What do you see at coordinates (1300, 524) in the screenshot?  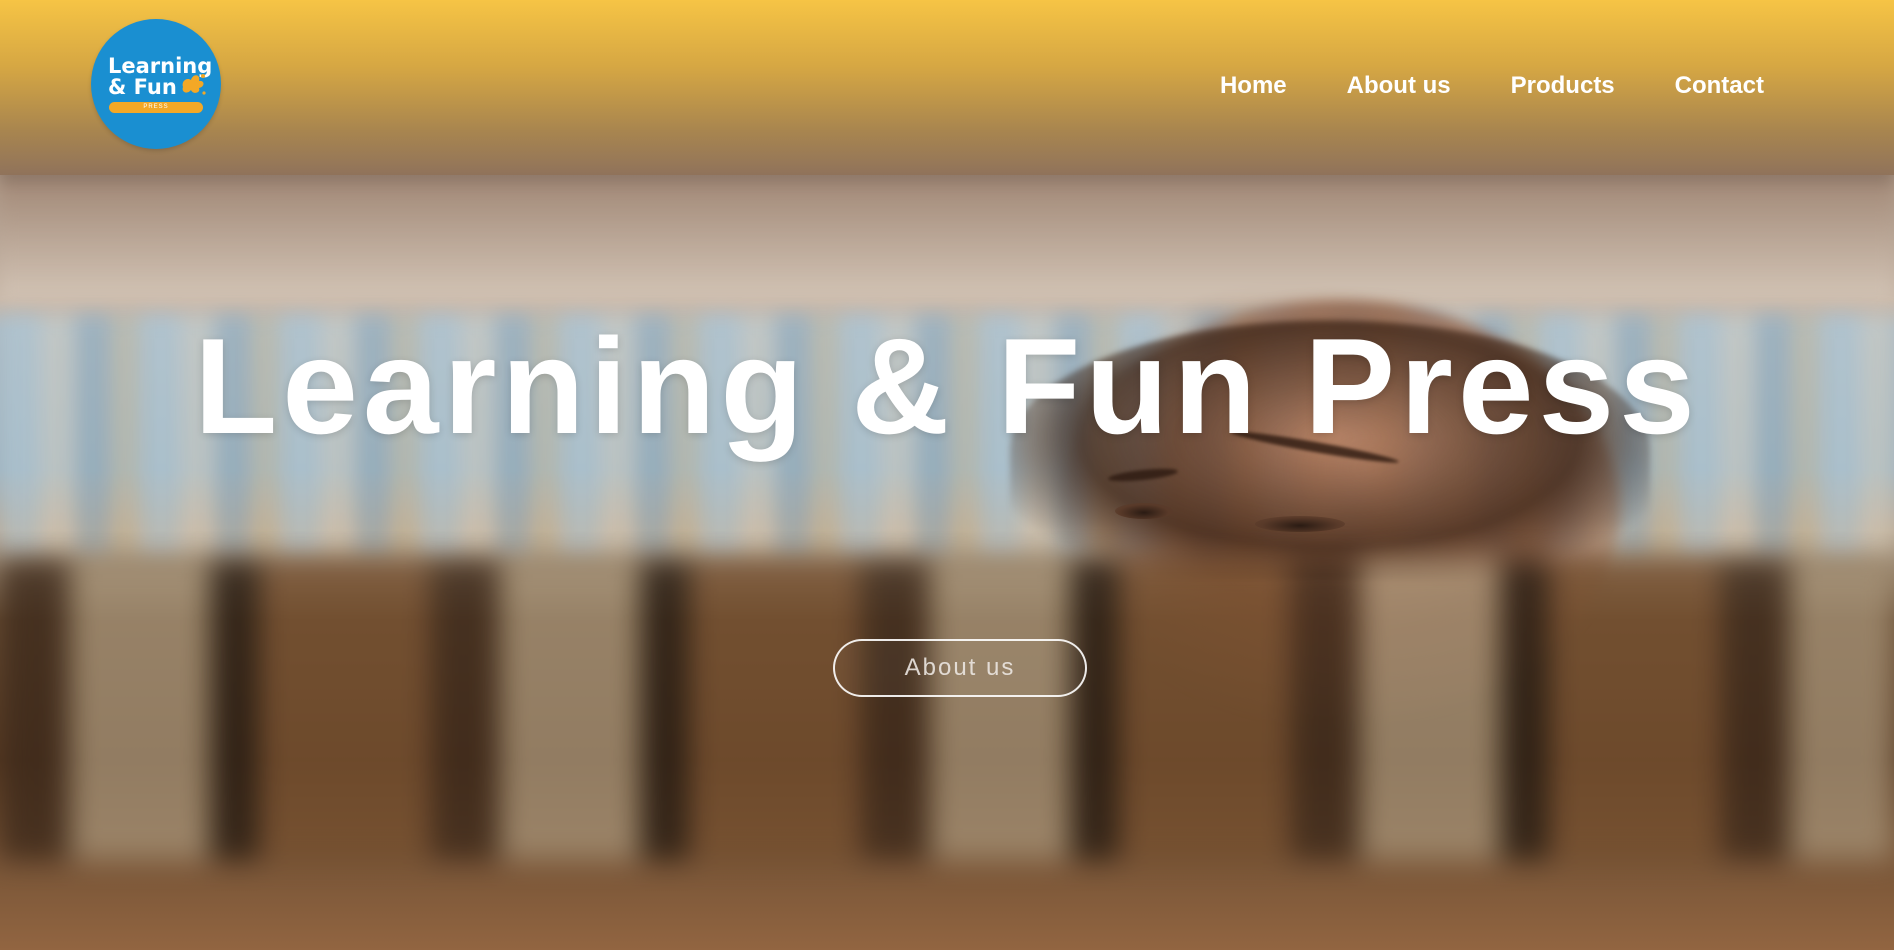 I see `reader-right-eye` at bounding box center [1300, 524].